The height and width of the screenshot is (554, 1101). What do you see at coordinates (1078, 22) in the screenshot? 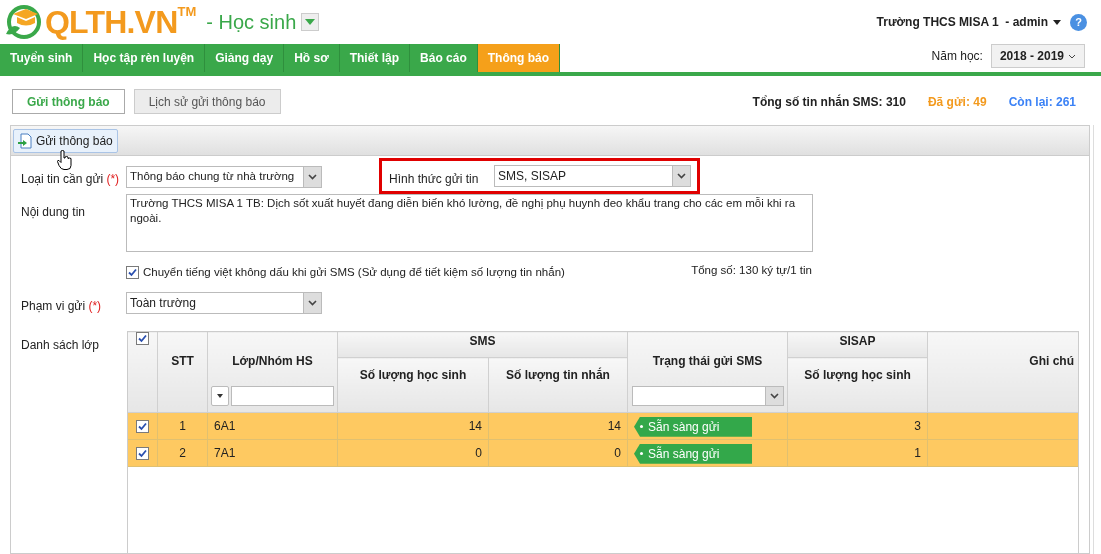
I see `help-button: ?` at bounding box center [1078, 22].